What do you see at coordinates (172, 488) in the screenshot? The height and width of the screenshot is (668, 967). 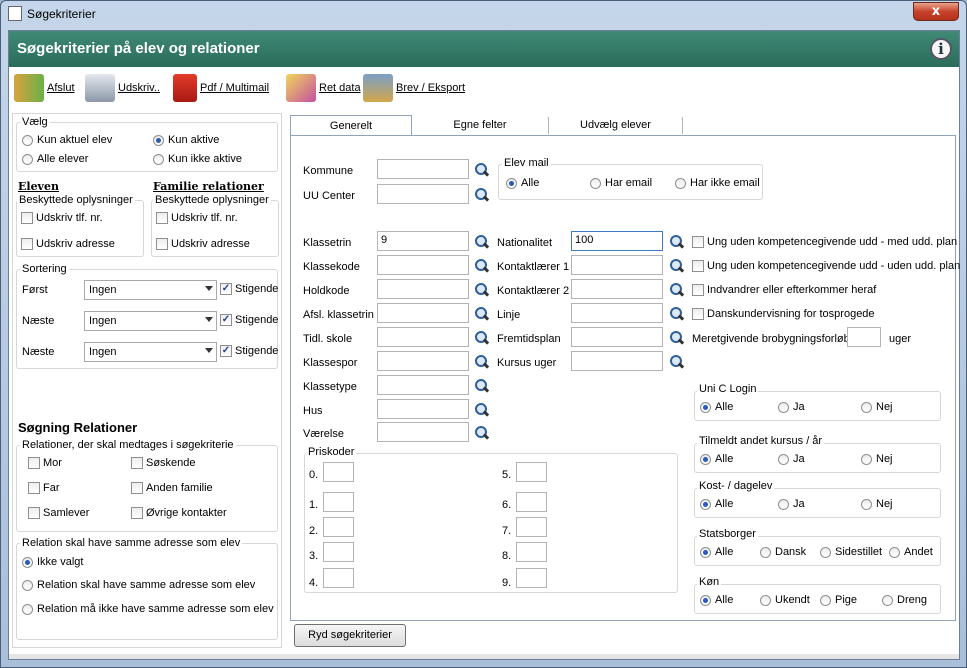 I see `rel-anden-familie: Anden familie` at bounding box center [172, 488].